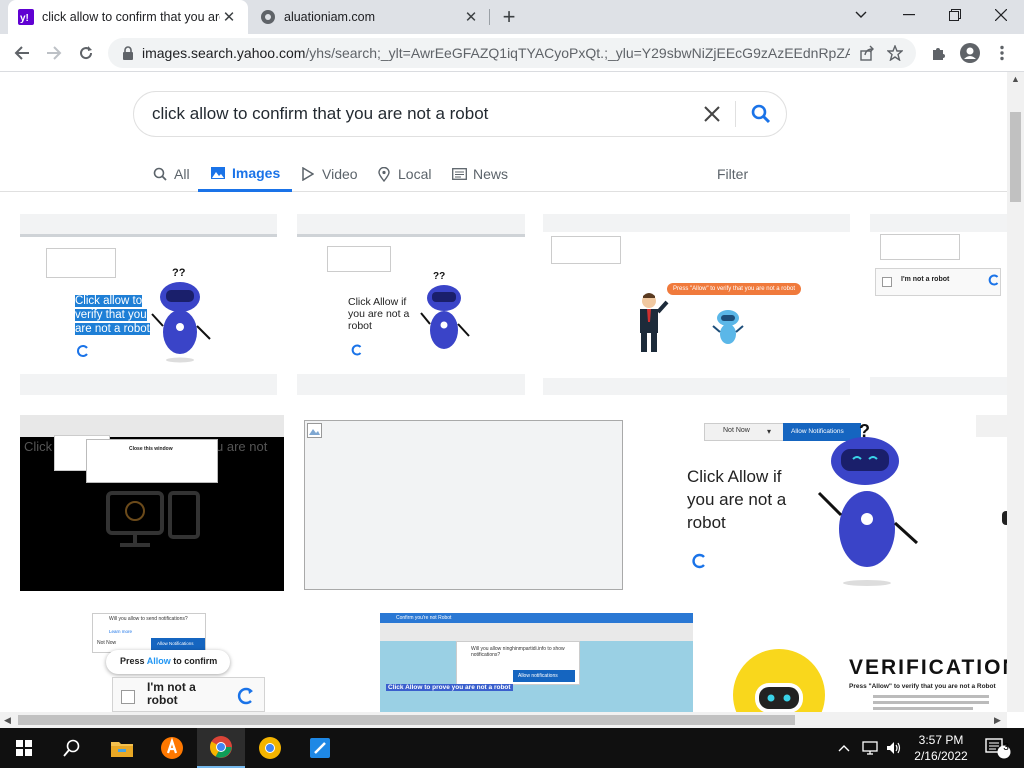  I want to click on search-divider, so click(735, 114).